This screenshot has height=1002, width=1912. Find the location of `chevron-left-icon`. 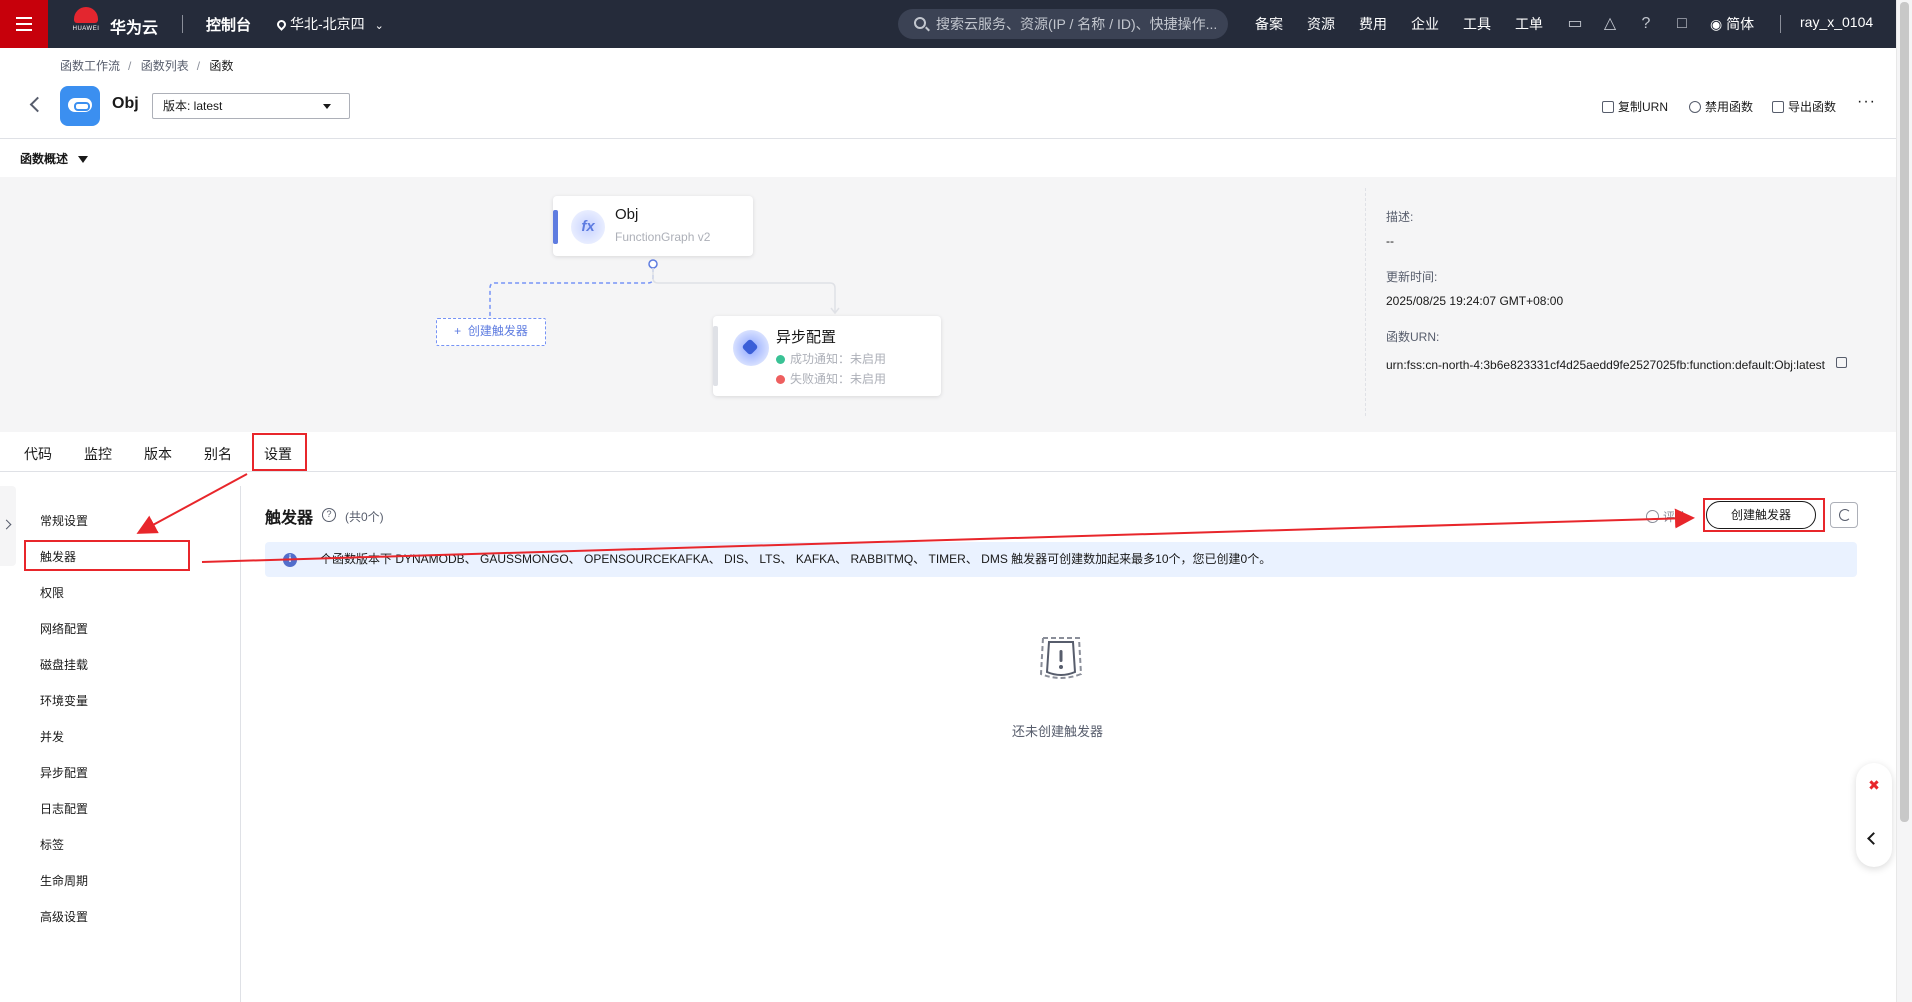

chevron-left-icon is located at coordinates (1873, 838).